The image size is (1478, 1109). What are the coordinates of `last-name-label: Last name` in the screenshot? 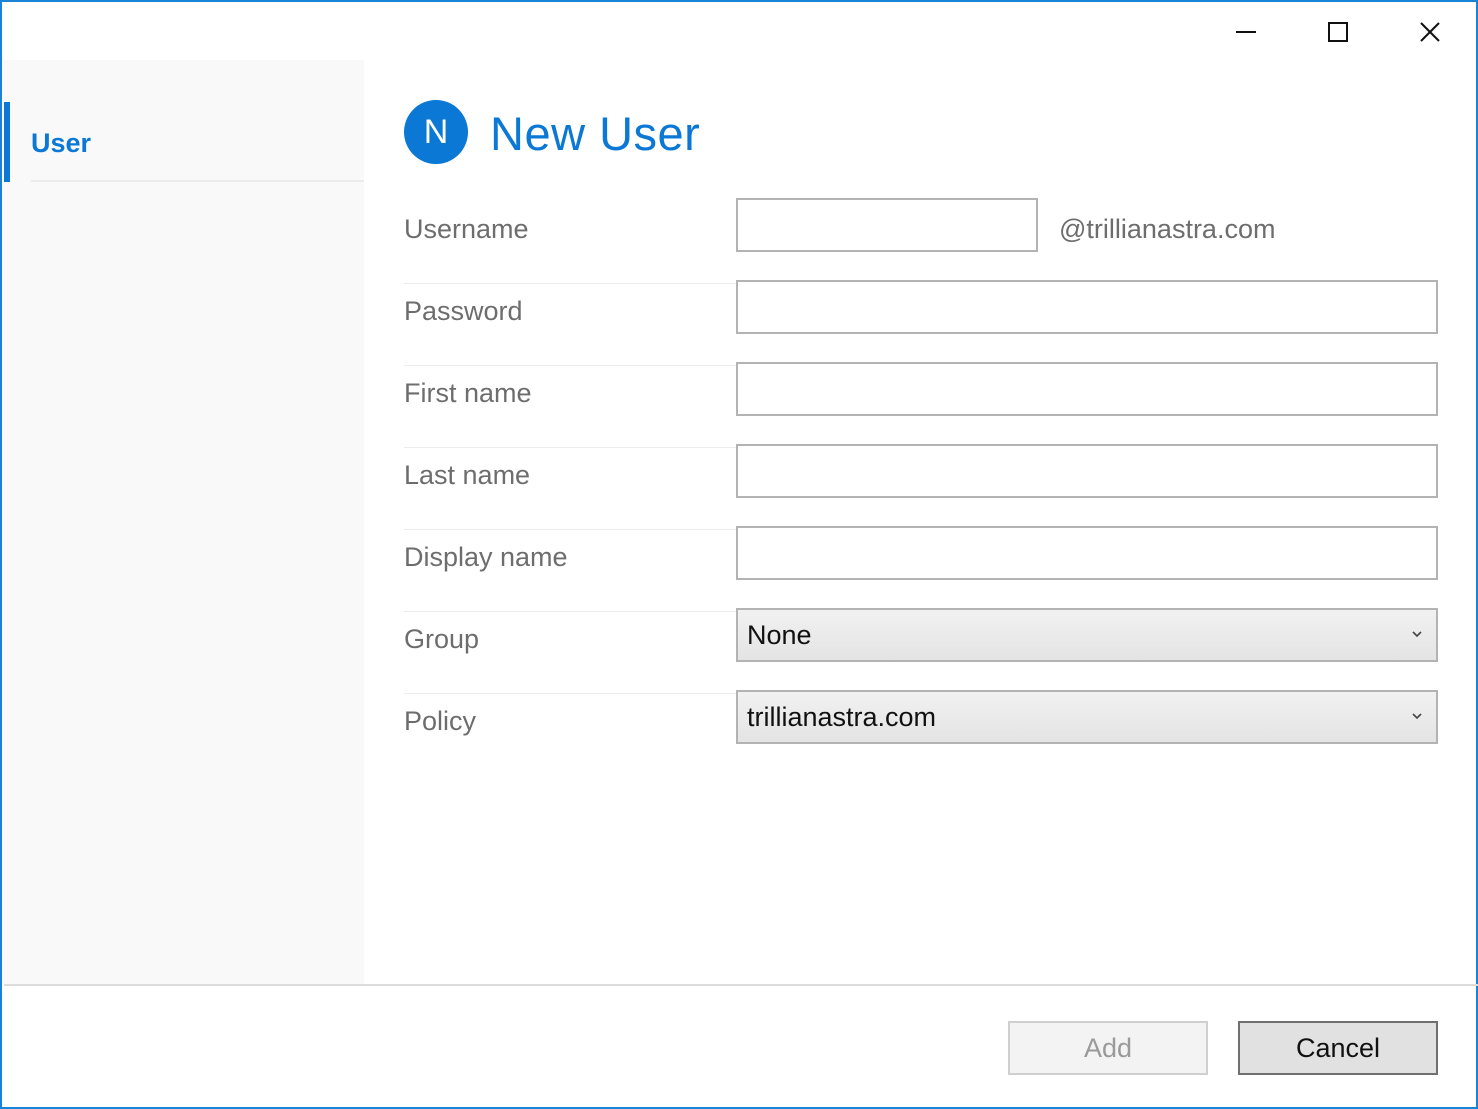 It's located at (467, 475).